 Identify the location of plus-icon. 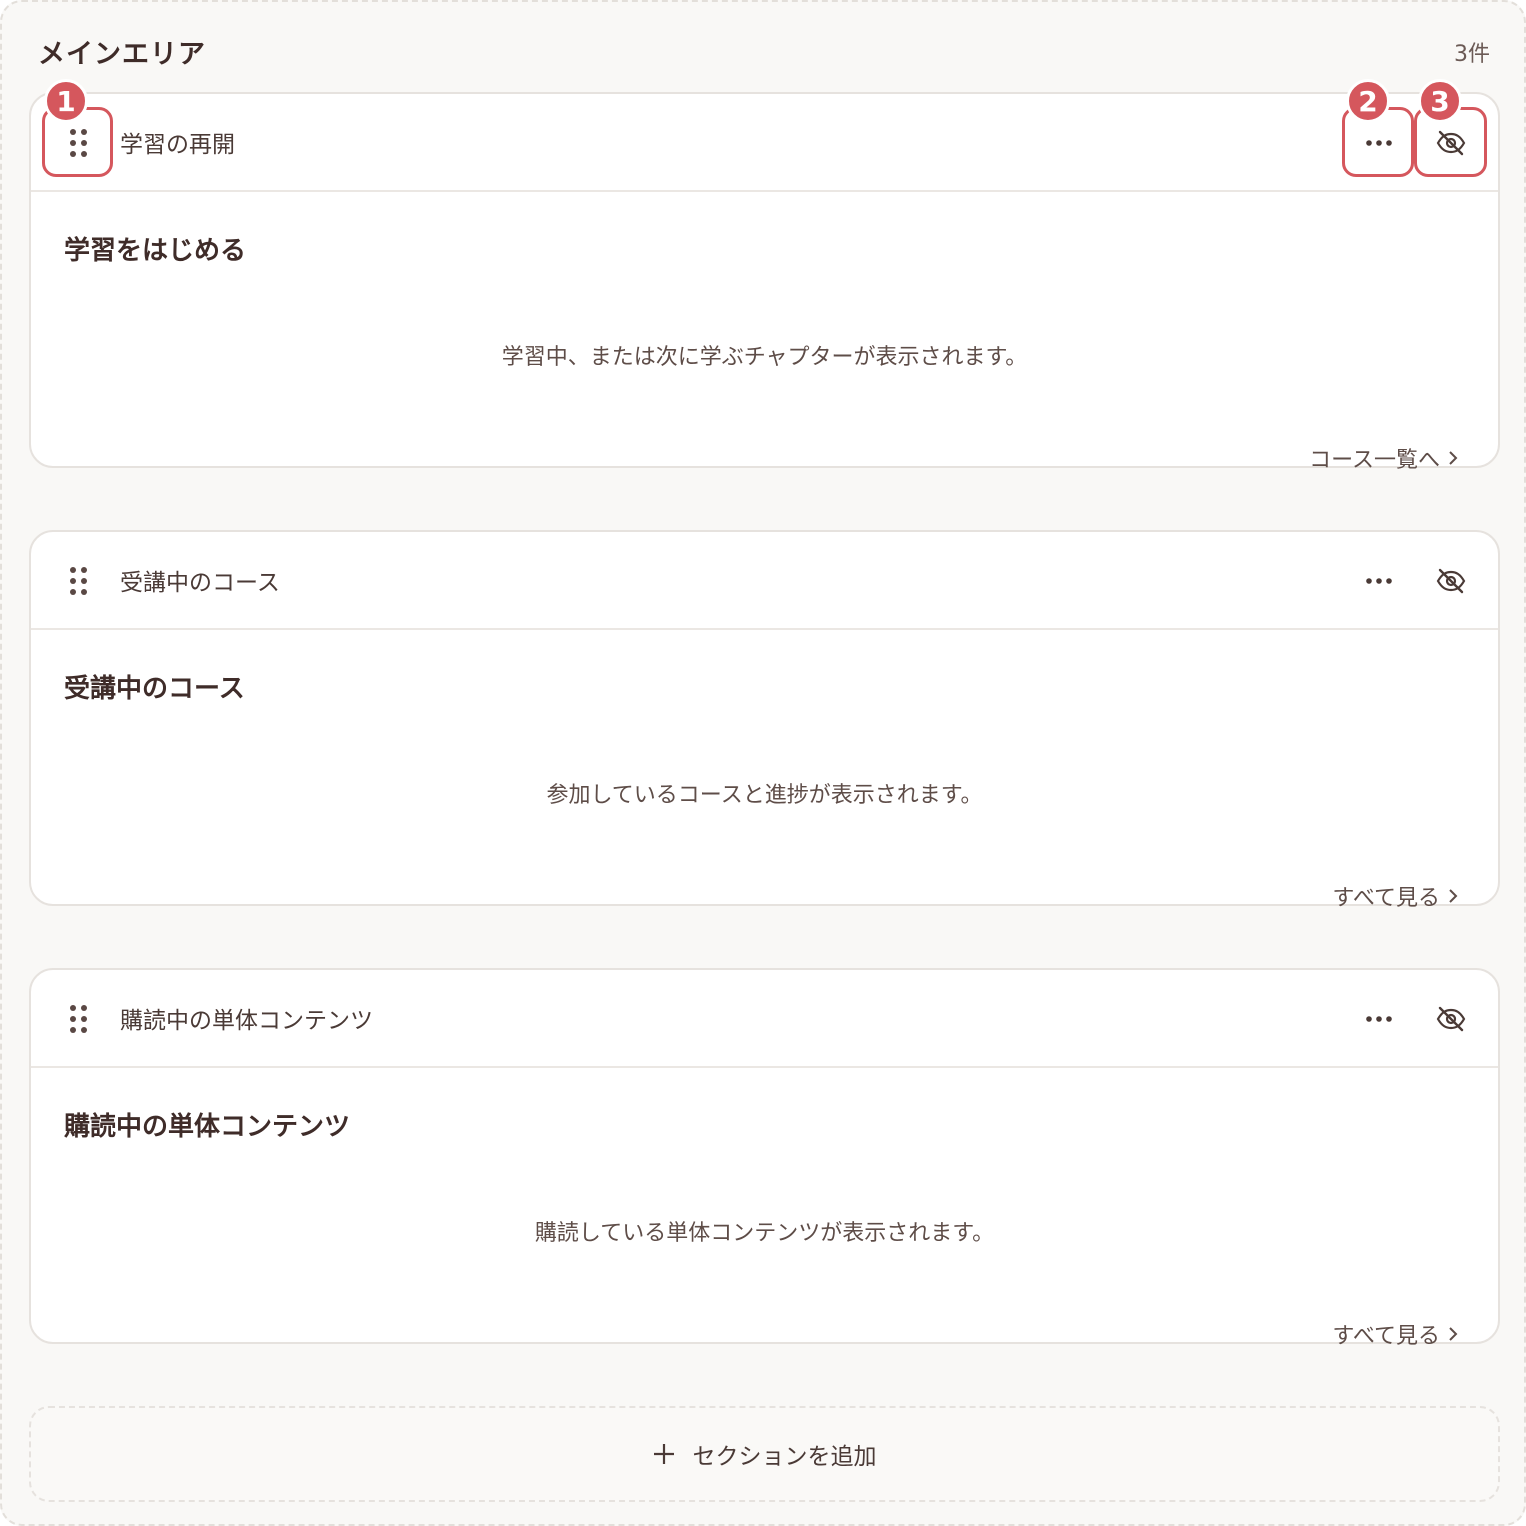
(663, 1454).